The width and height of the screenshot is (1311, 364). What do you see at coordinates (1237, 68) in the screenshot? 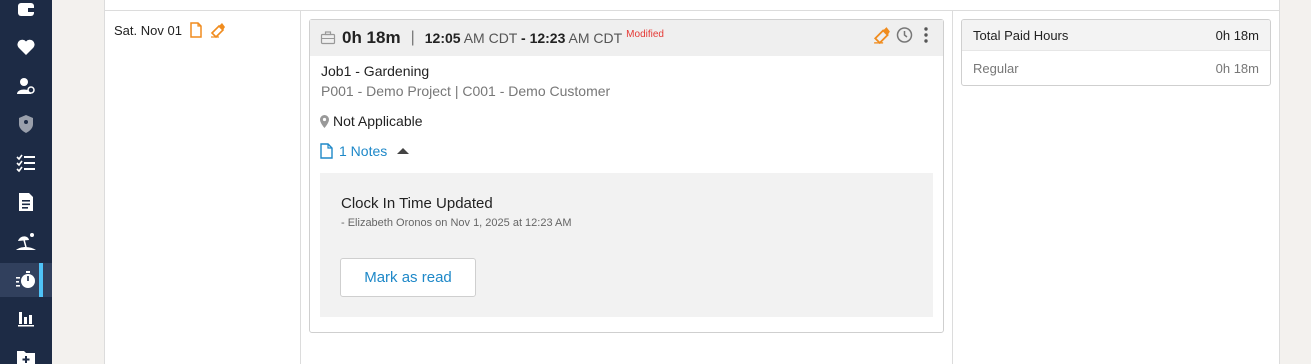
I see `regular-value: 0h 18m` at bounding box center [1237, 68].